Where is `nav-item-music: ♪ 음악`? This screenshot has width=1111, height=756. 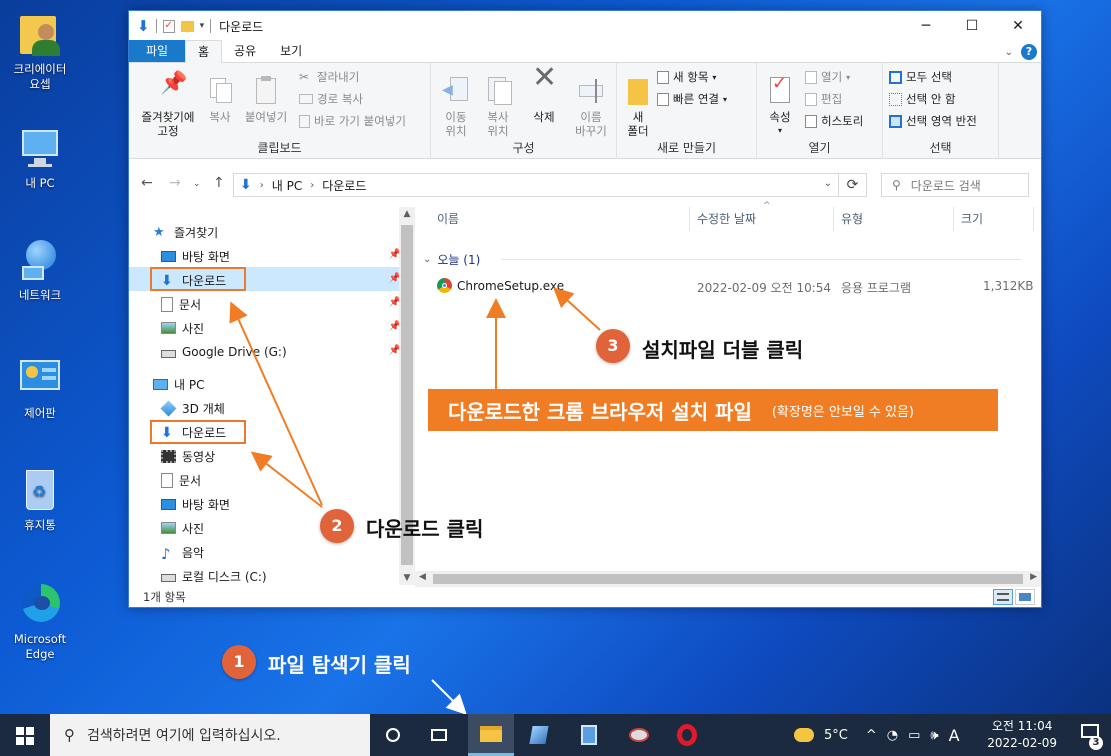 nav-item-music: ♪ 음악 is located at coordinates (182, 552).